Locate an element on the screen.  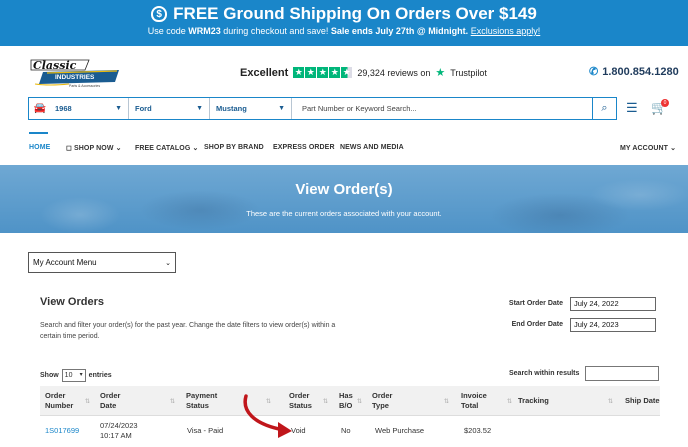
th-tracking: Tracking ⇅ is located at coordinates (565, 401).